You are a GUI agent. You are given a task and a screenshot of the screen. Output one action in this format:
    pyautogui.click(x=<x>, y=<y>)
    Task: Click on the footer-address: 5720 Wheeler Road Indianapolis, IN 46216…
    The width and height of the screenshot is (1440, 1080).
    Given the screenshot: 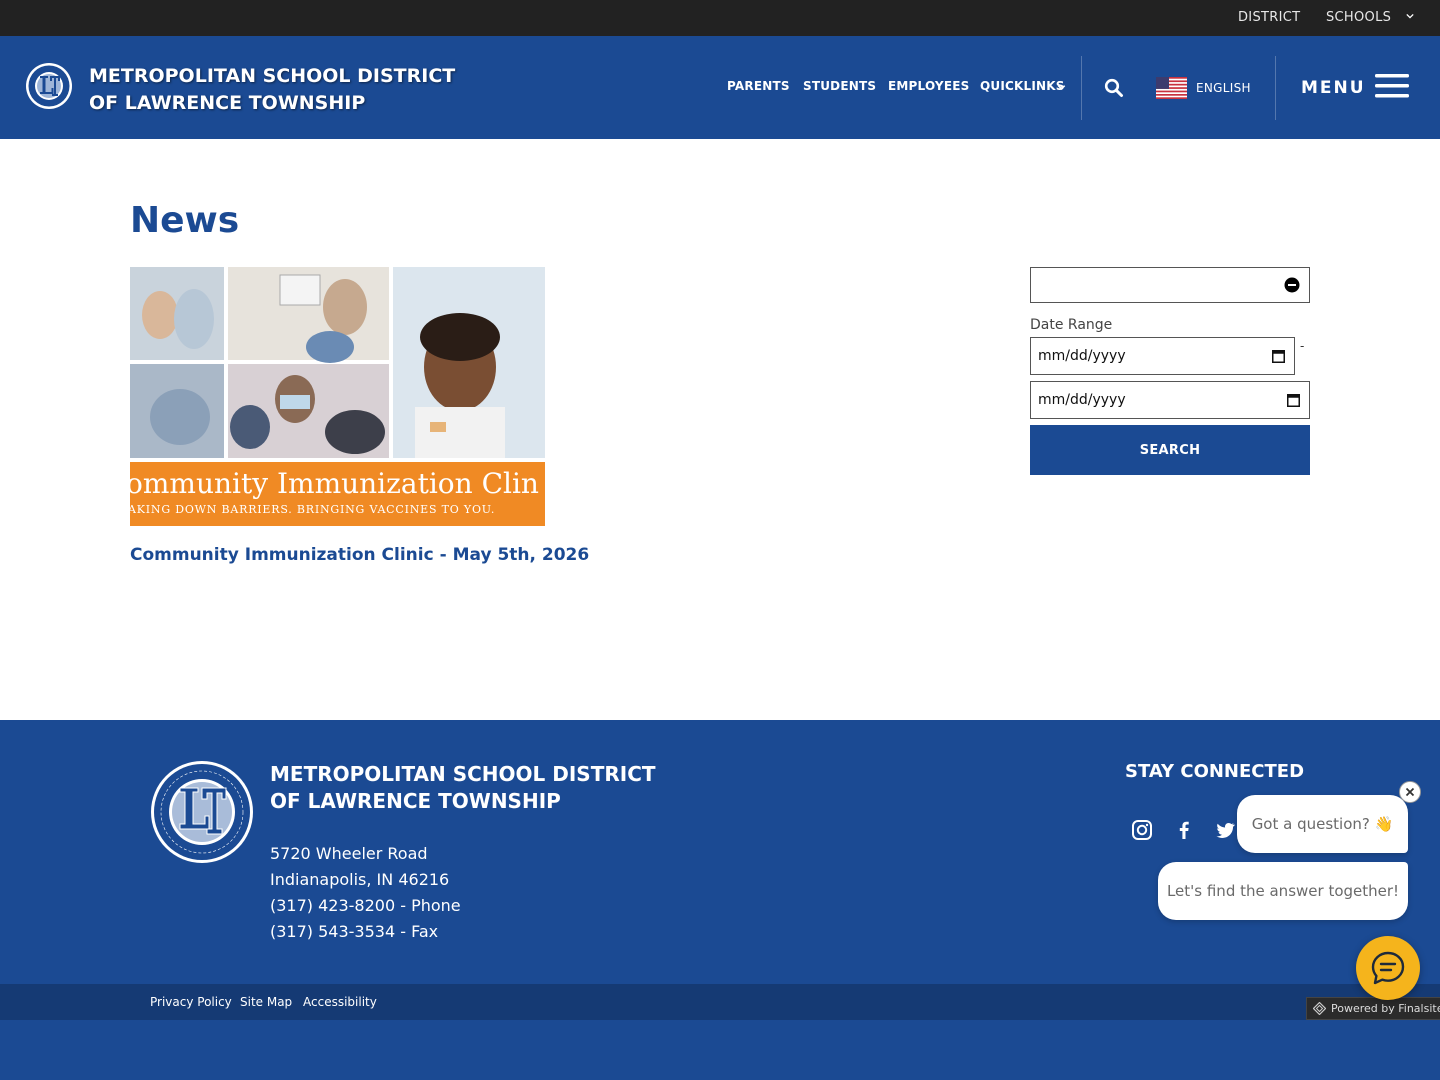 What is the action you would take?
    pyautogui.click(x=365, y=893)
    